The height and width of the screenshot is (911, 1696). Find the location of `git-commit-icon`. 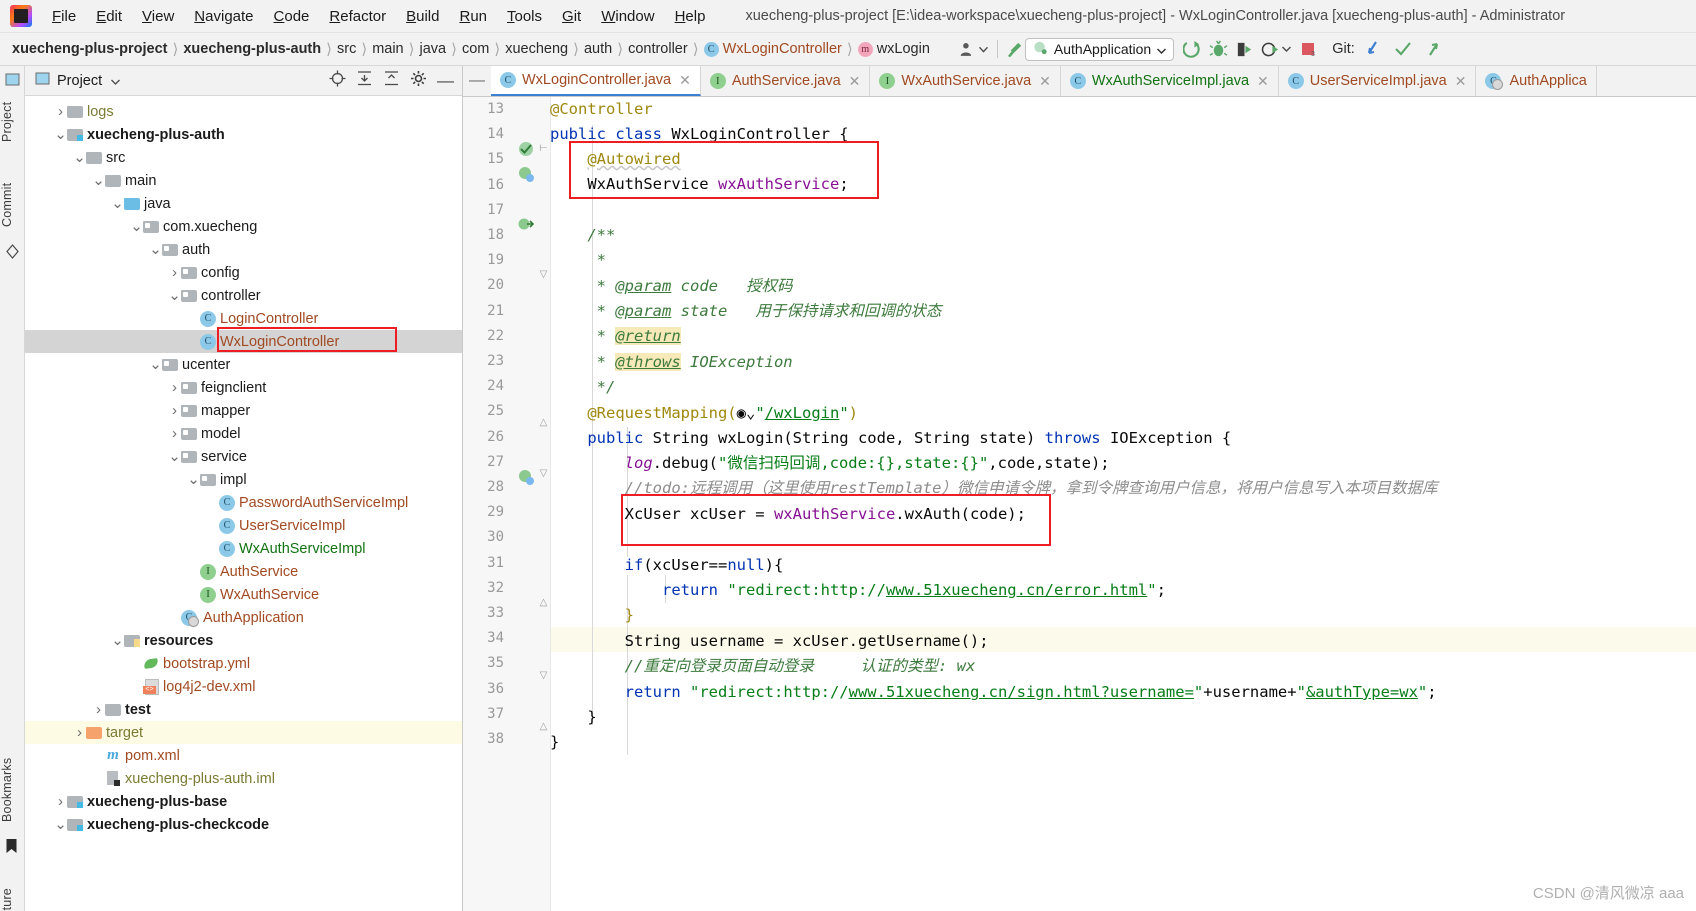

git-commit-icon is located at coordinates (1403, 49).